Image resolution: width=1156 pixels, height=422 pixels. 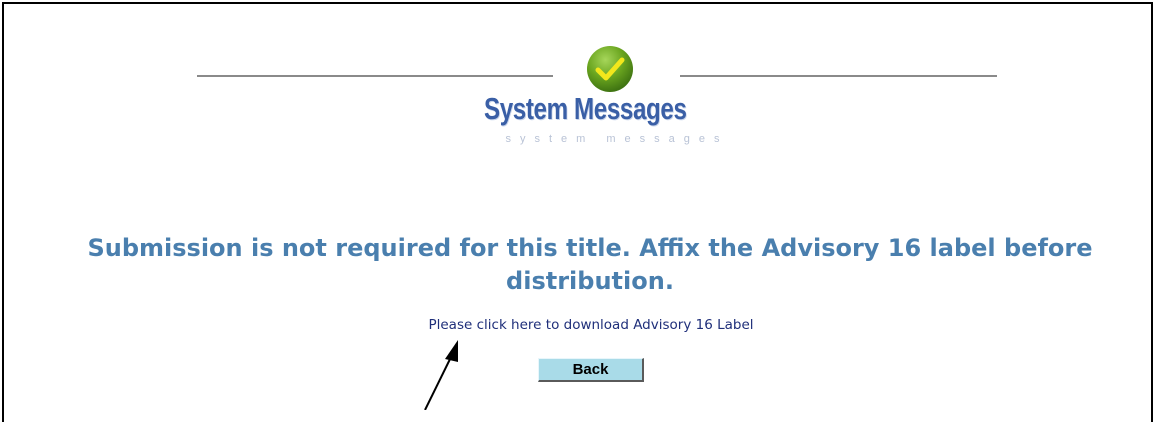 I want to click on page-subtitle: system messages, so click(x=617, y=139).